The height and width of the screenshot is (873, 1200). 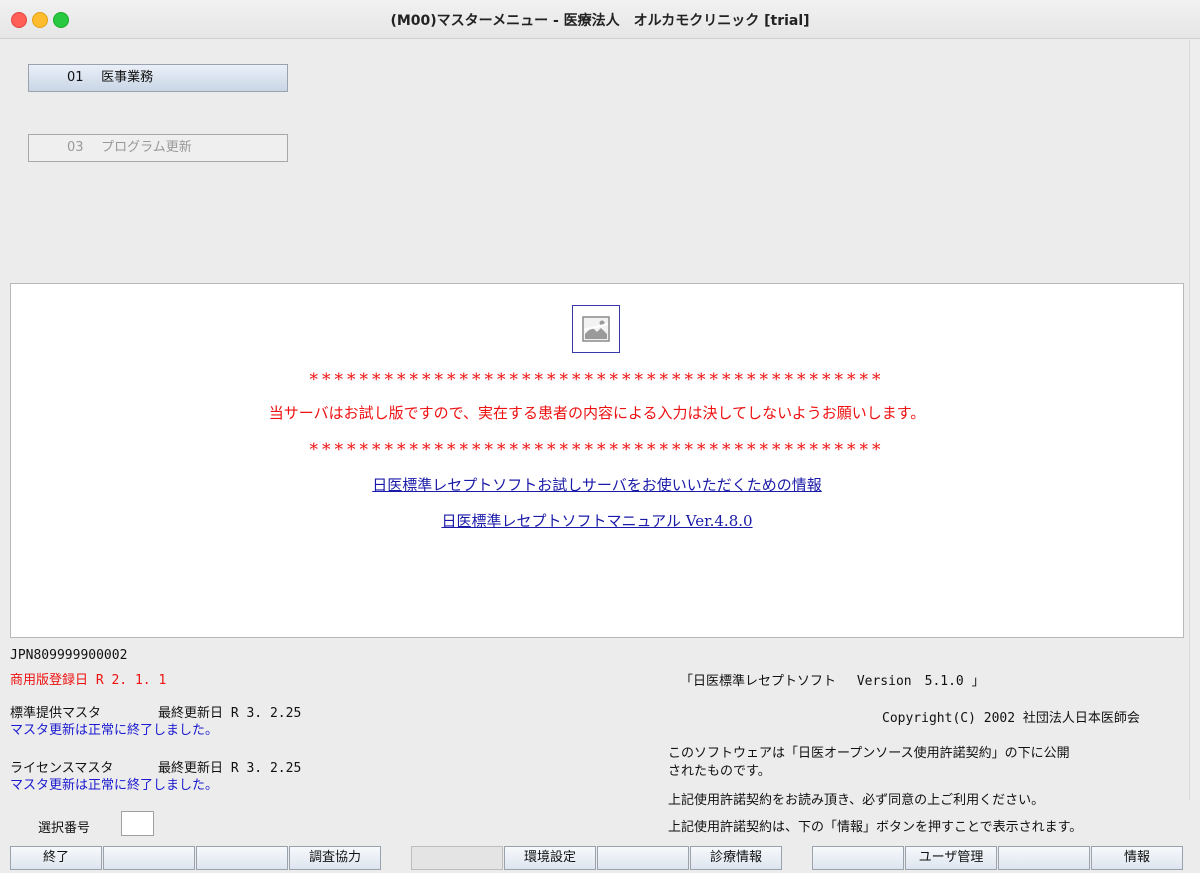 What do you see at coordinates (1137, 858) in the screenshot?
I see `fkey-12-info-button: 情報` at bounding box center [1137, 858].